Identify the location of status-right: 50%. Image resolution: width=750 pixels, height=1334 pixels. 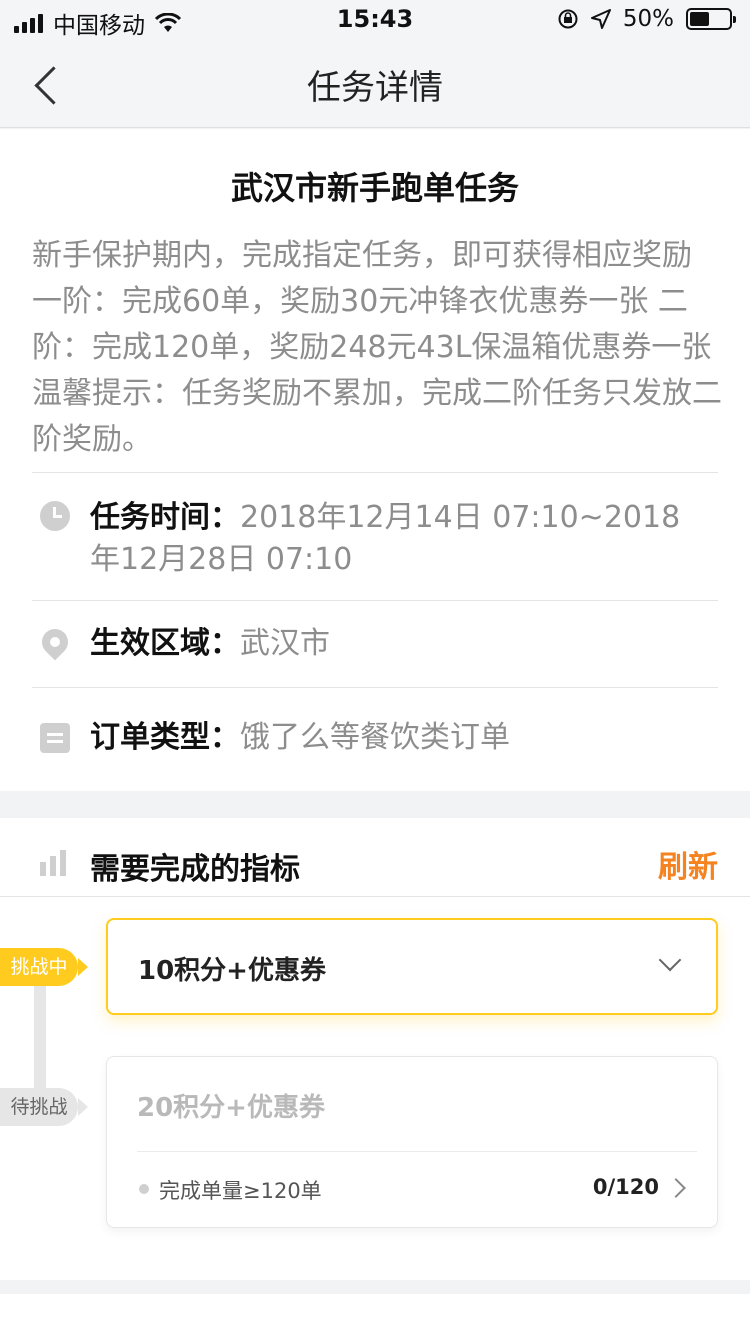
(646, 19).